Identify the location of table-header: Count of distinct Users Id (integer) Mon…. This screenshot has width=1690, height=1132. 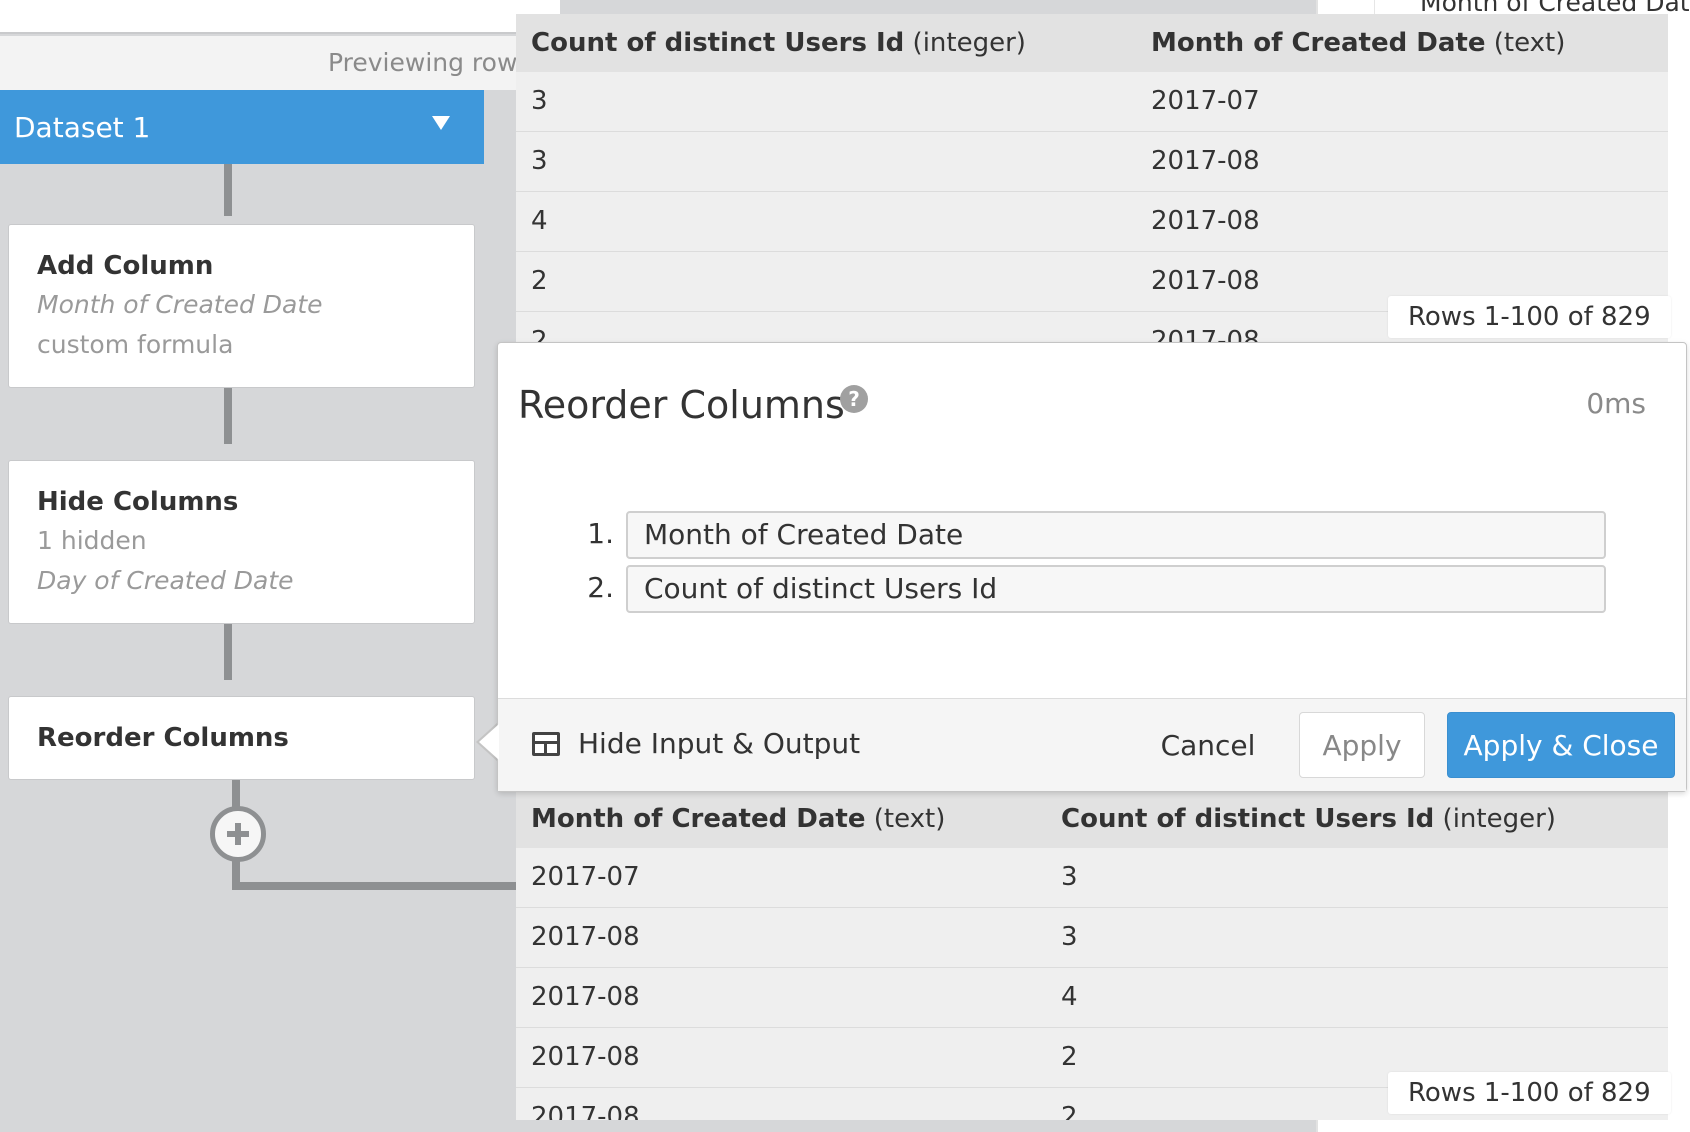
(1092, 43).